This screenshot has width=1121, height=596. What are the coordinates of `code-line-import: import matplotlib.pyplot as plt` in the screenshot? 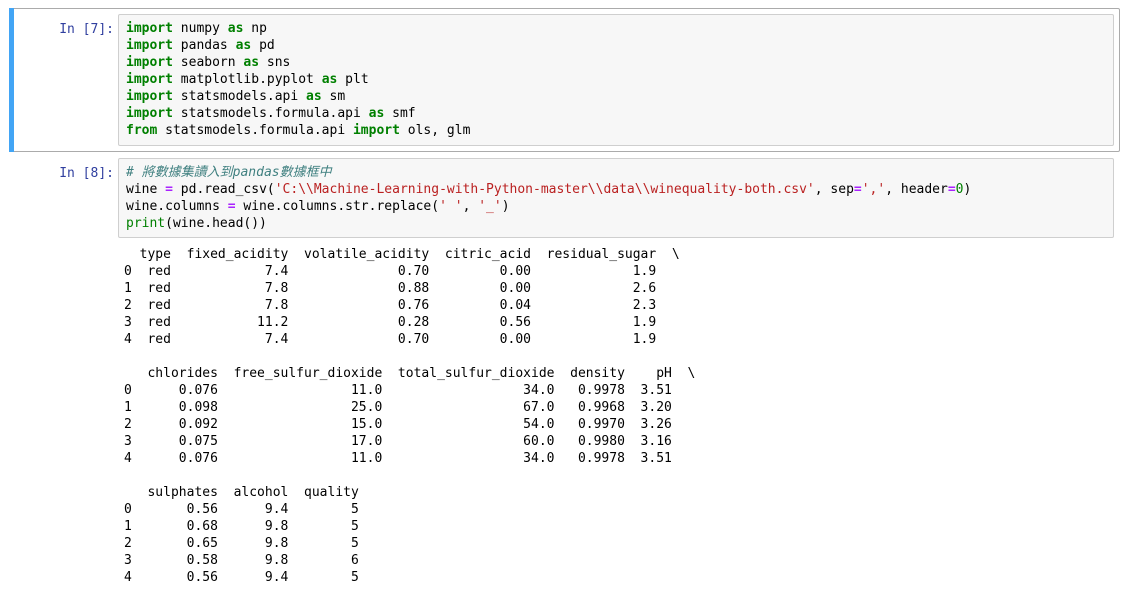 It's located at (619, 79).